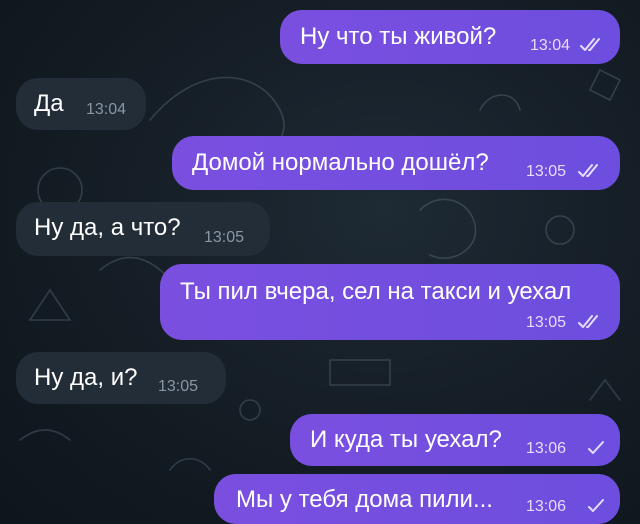  What do you see at coordinates (81, 104) in the screenshot?
I see `incoming-message-bubble: Да 13:04` at bounding box center [81, 104].